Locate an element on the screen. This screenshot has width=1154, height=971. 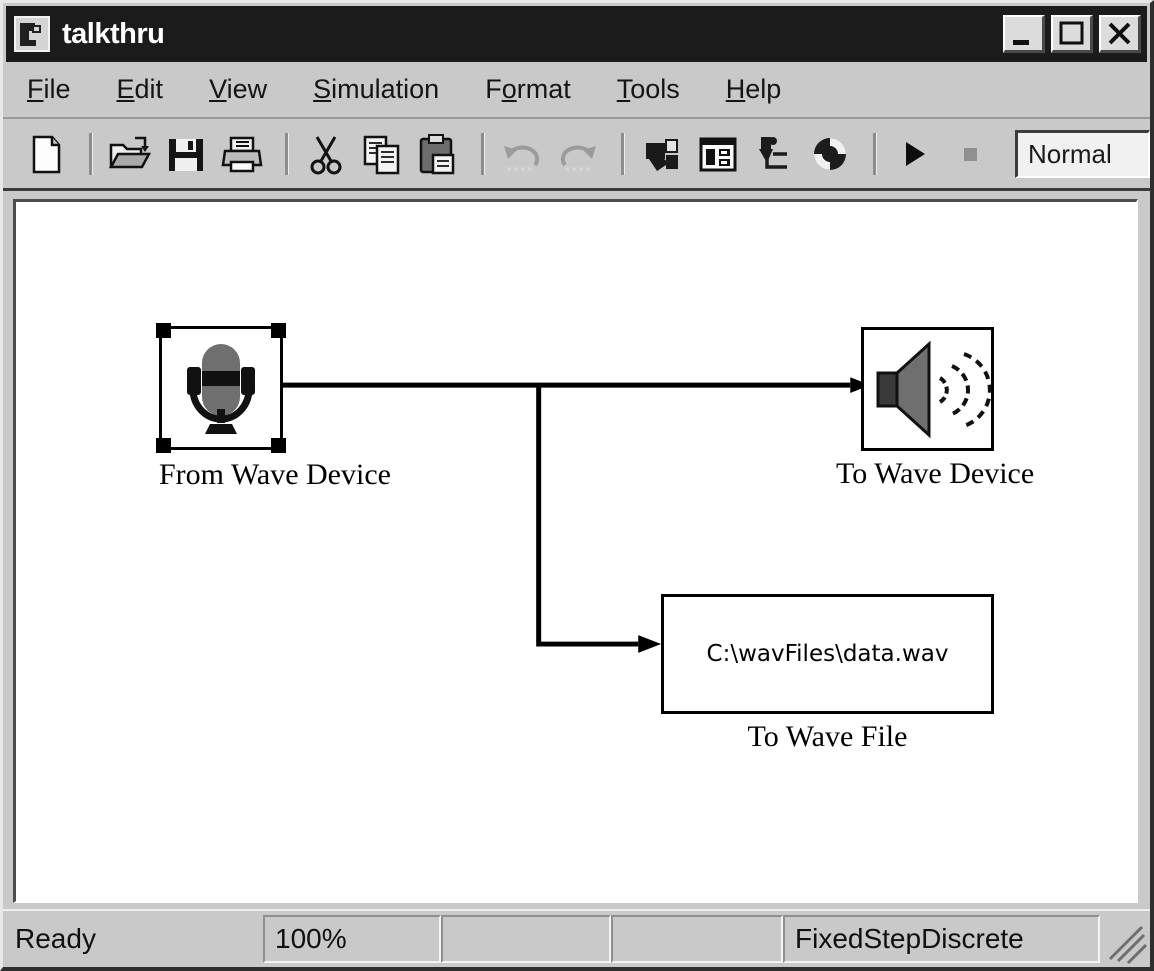
debug-button is located at coordinates (830, 154).